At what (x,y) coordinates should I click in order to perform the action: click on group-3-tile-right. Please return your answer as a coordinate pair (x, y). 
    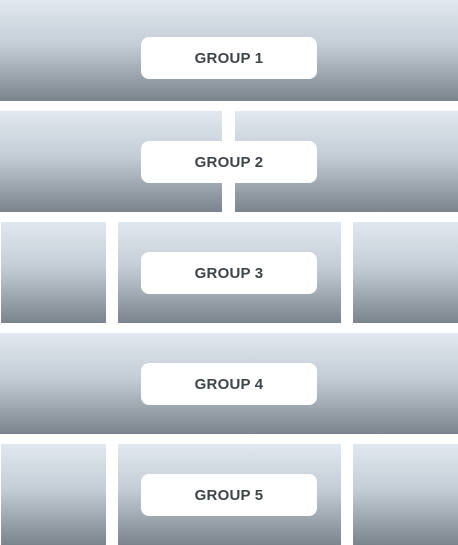
    Looking at the image, I should click on (405, 272).